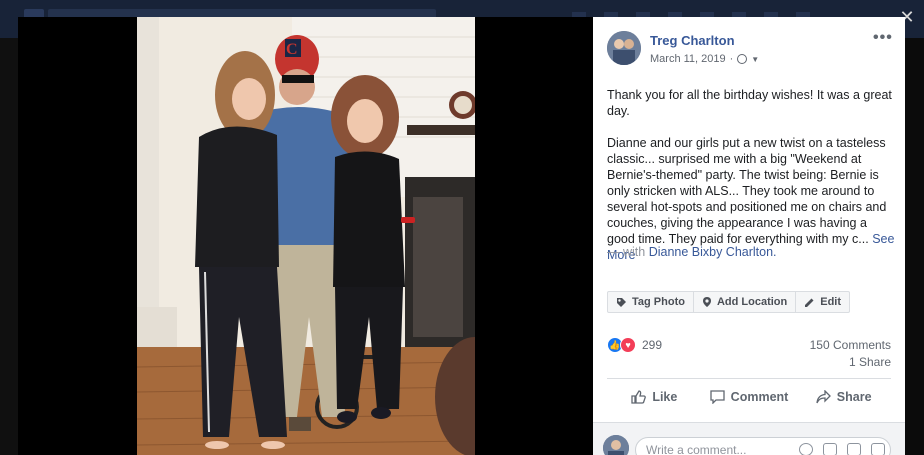 The image size is (924, 455). Describe the element at coordinates (688, 59) in the screenshot. I see `post-date: March 11, 2019` at that location.